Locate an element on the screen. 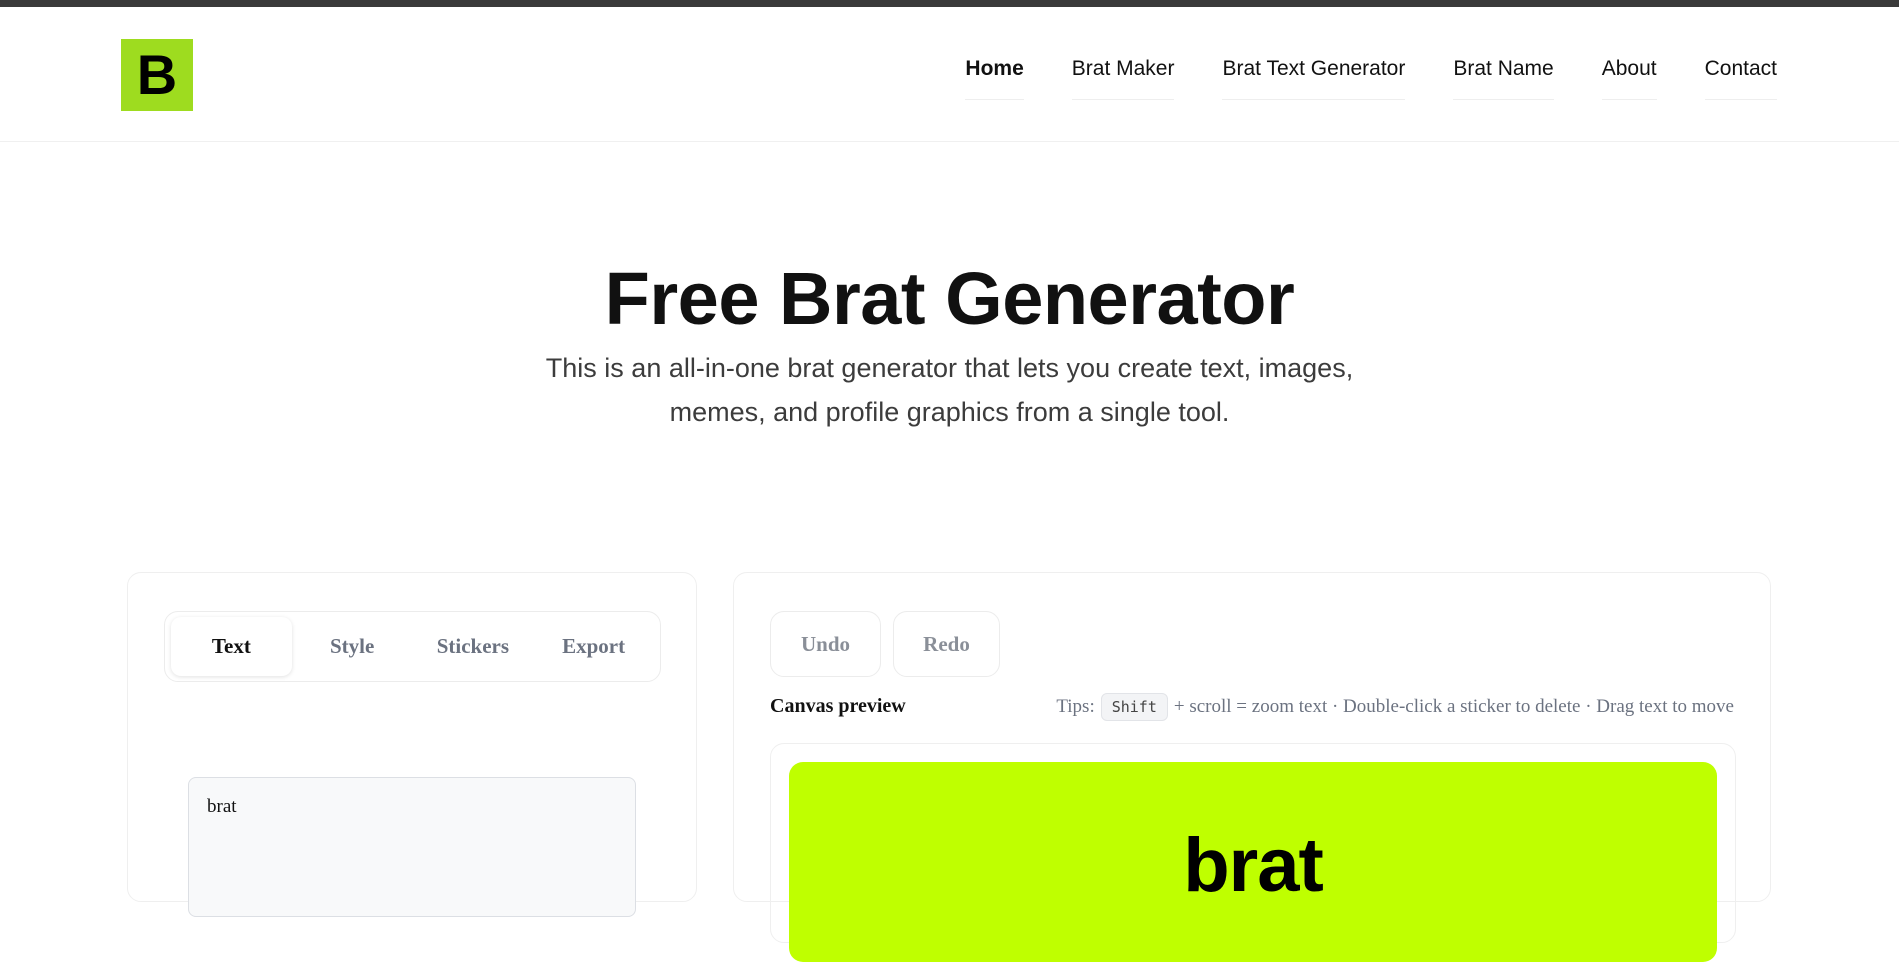 This screenshot has height=962, width=1899. nav-contact: Contact is located at coordinates (1740, 78).